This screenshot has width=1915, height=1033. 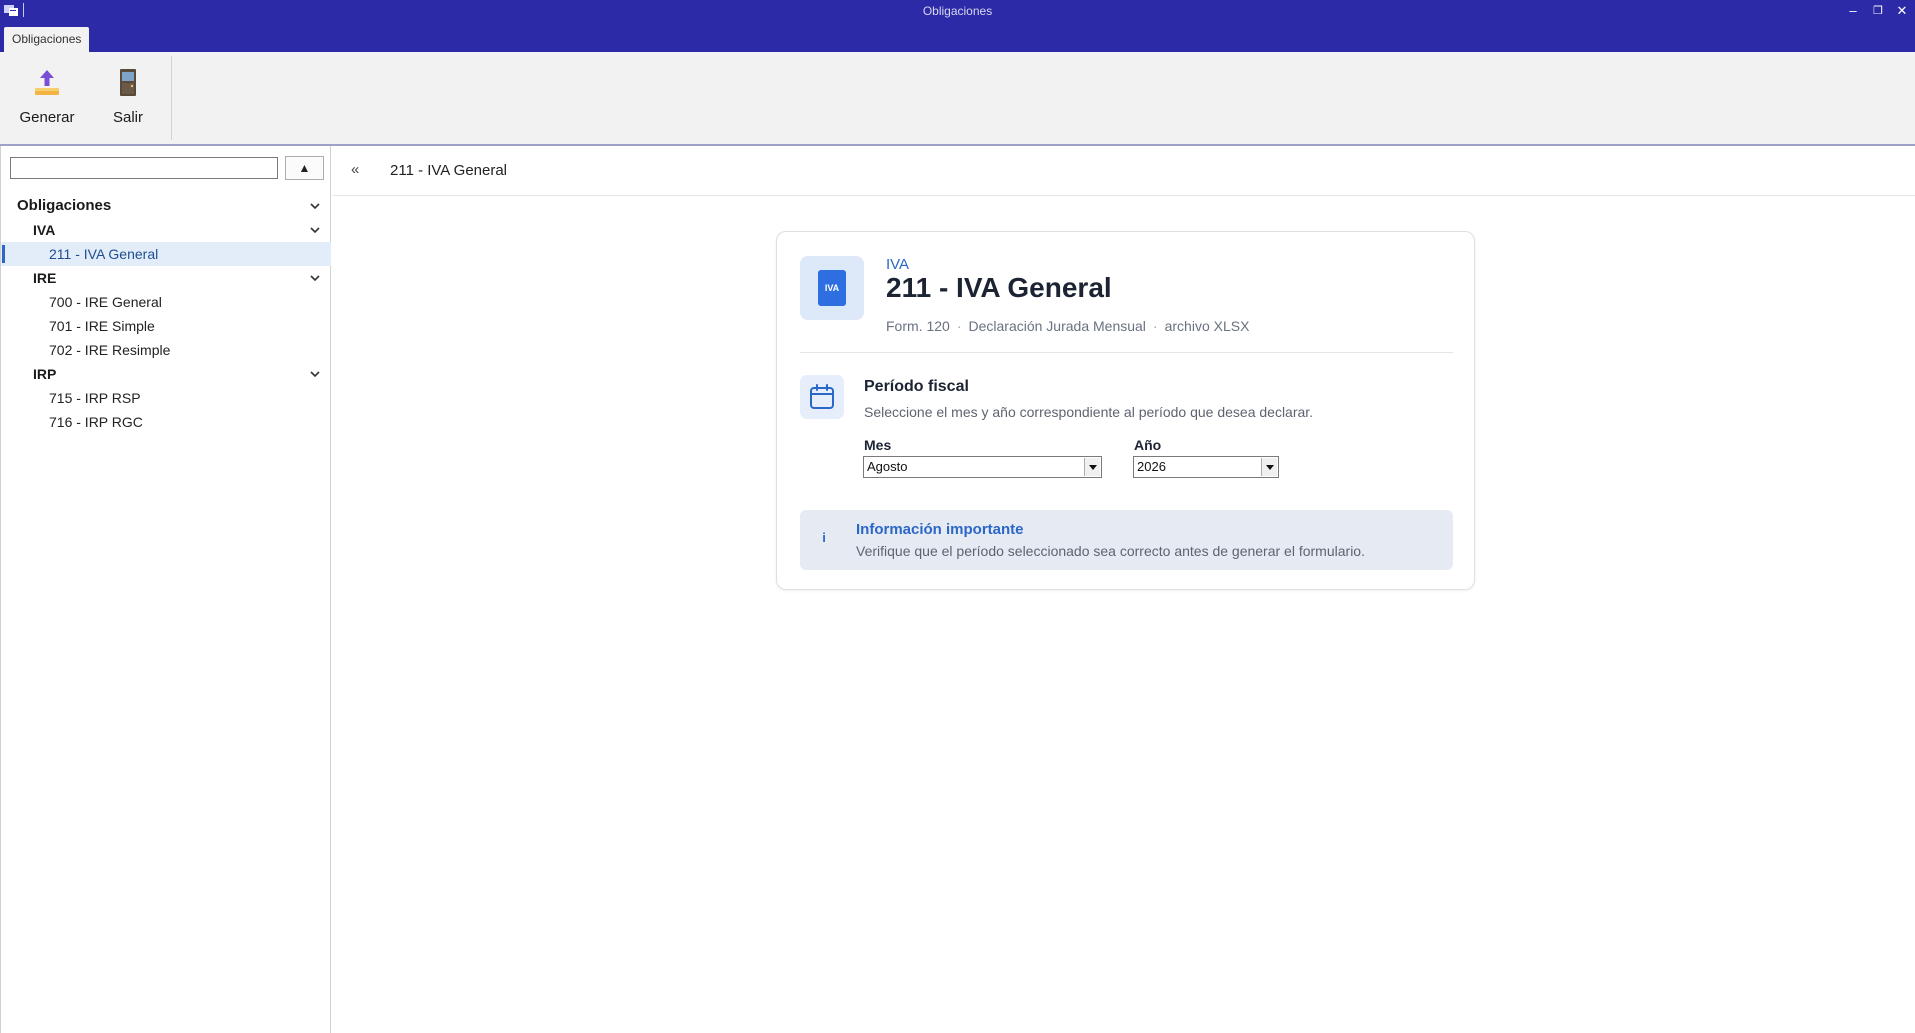 What do you see at coordinates (128, 82) in the screenshot?
I see `exit-door-icon` at bounding box center [128, 82].